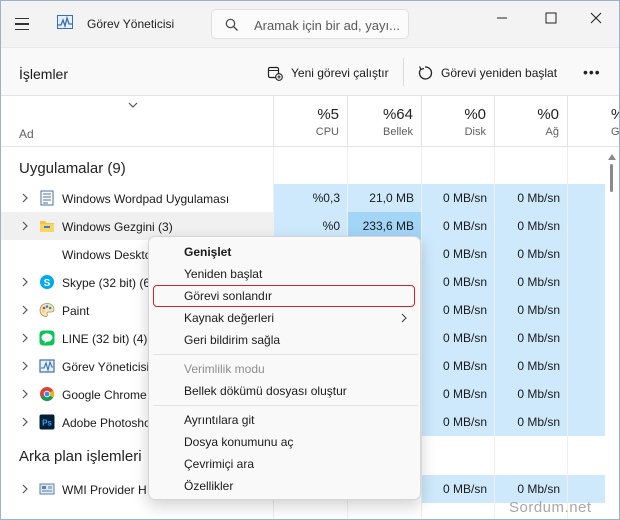 The image size is (620, 520). I want to click on column-header-memory: %64 Bellek, so click(384, 121).